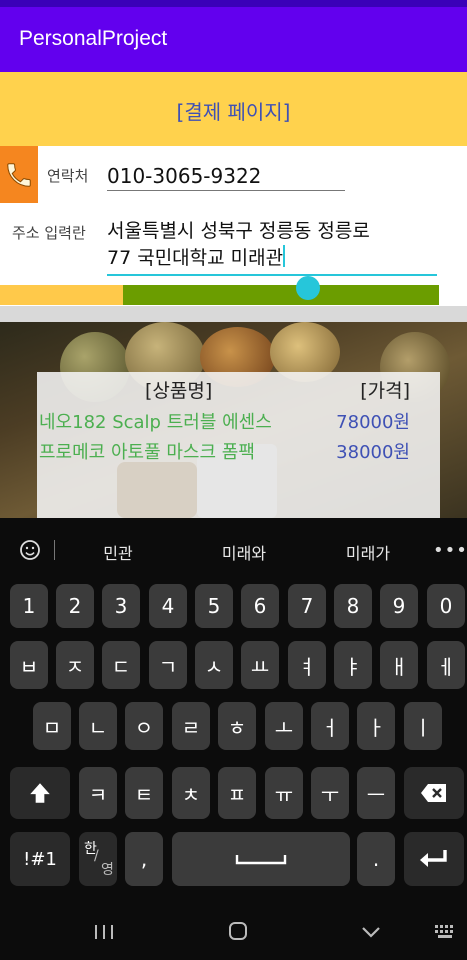 This screenshot has height=960, width=467. Describe the element at coordinates (233, 3) in the screenshot. I see `status-bar` at that location.